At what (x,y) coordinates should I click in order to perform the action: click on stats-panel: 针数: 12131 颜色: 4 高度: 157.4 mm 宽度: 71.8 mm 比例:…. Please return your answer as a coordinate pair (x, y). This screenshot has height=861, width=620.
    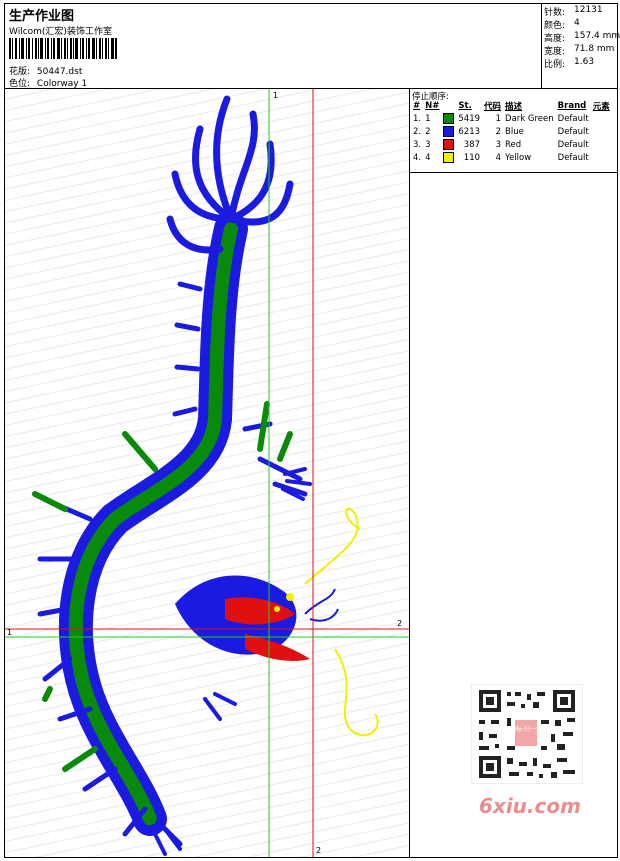
    Looking at the image, I should click on (580, 46).